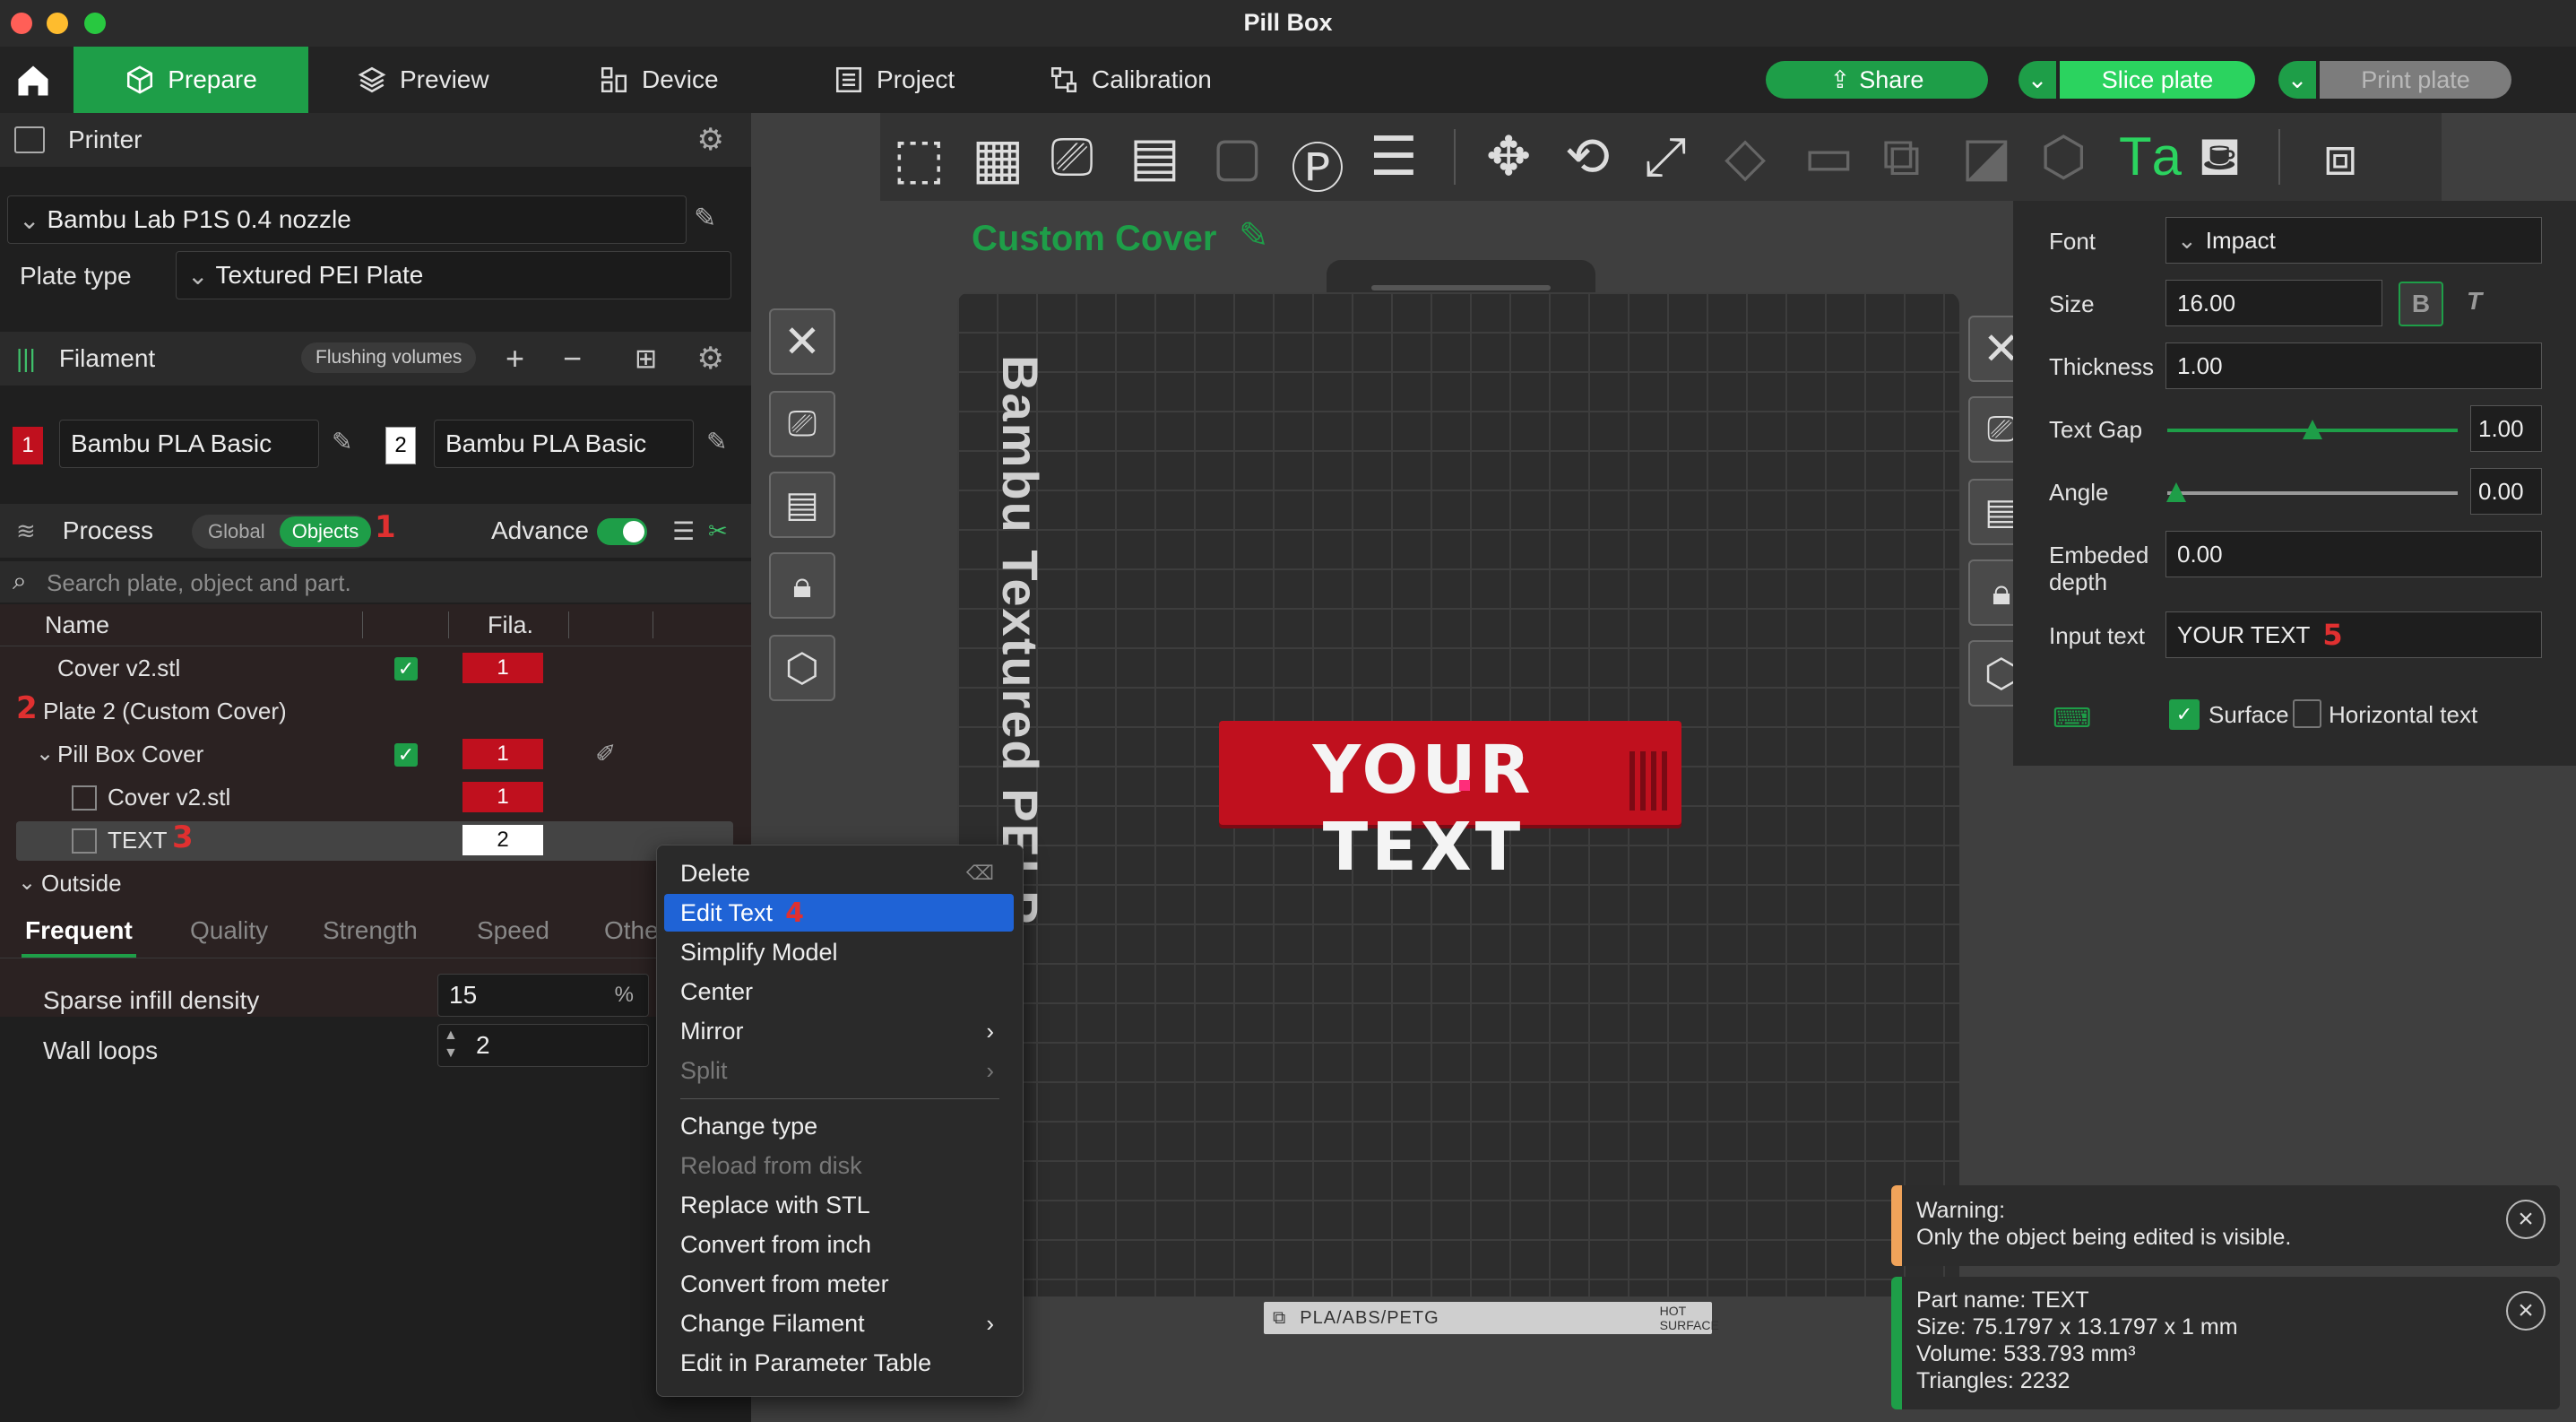  I want to click on objects-option: Objects, so click(325, 531).